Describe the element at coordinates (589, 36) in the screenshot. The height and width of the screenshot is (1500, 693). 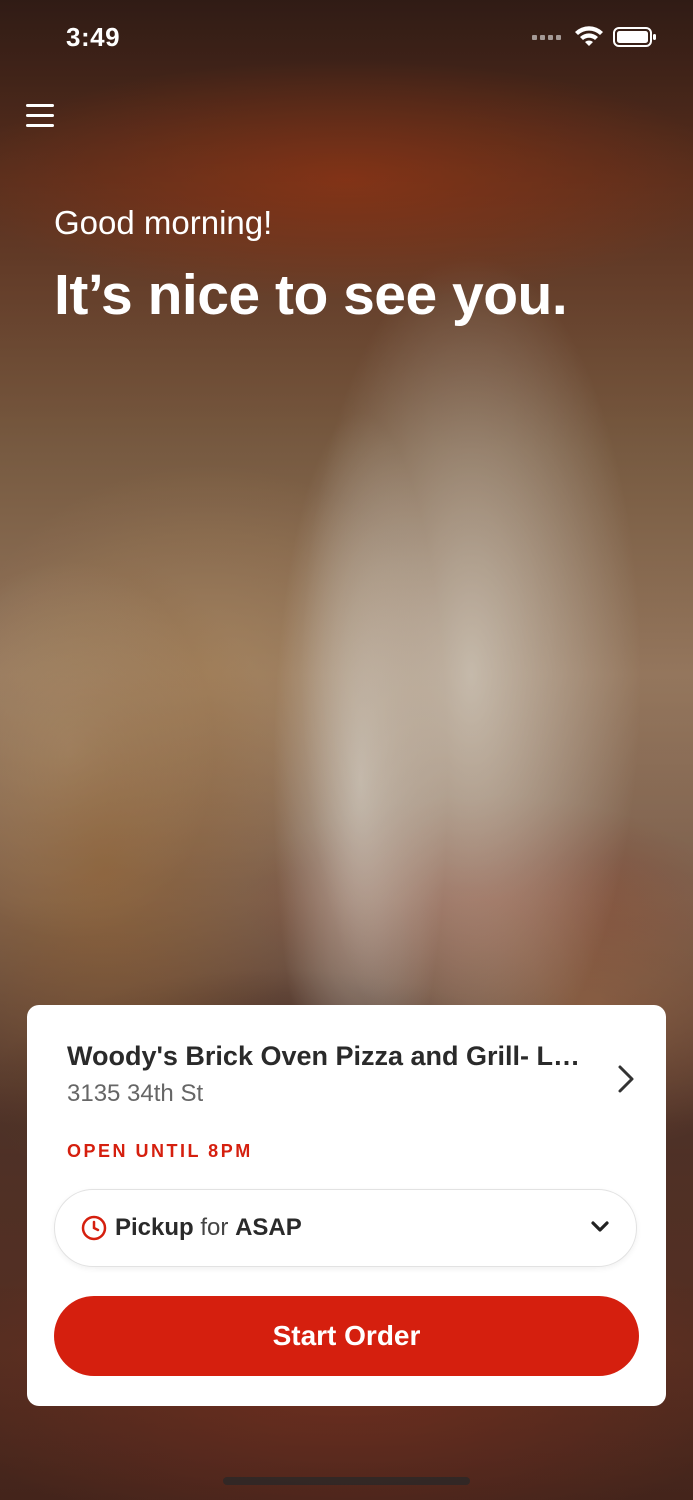
I see `wifi-icon` at that location.